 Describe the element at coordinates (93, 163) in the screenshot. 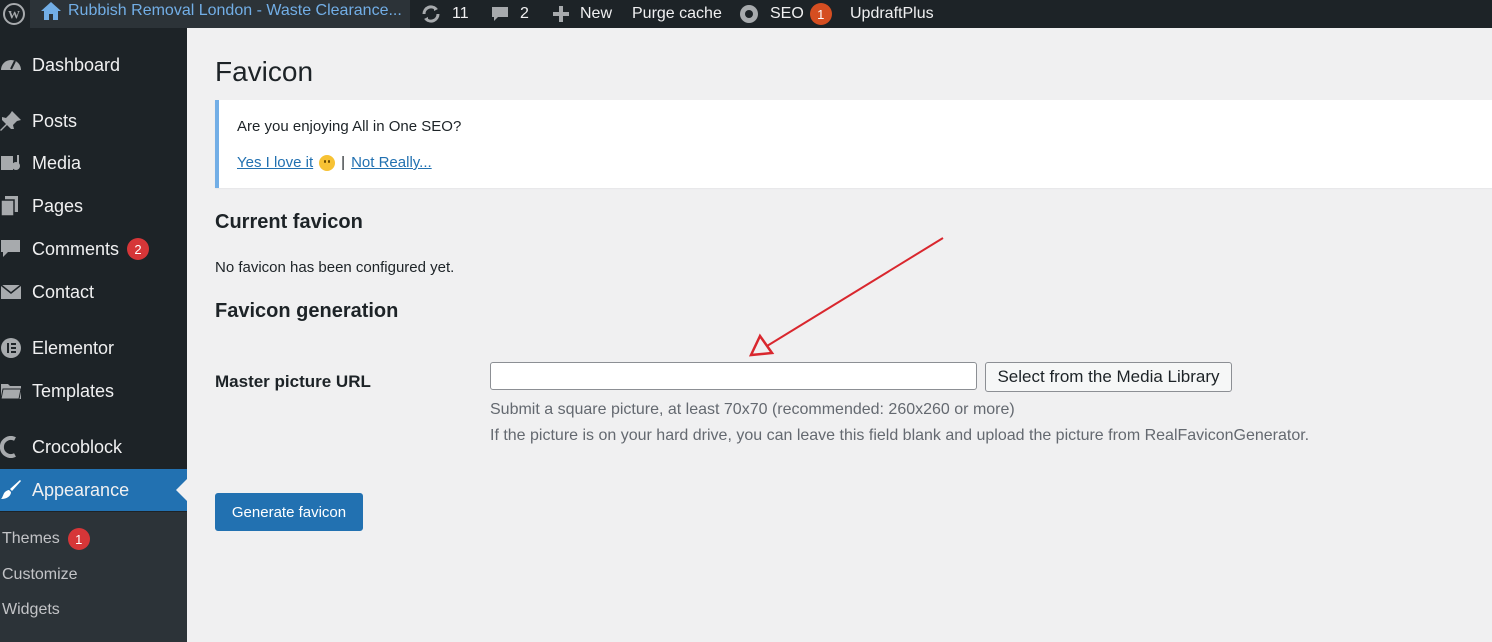

I see `menu-media: Media` at that location.